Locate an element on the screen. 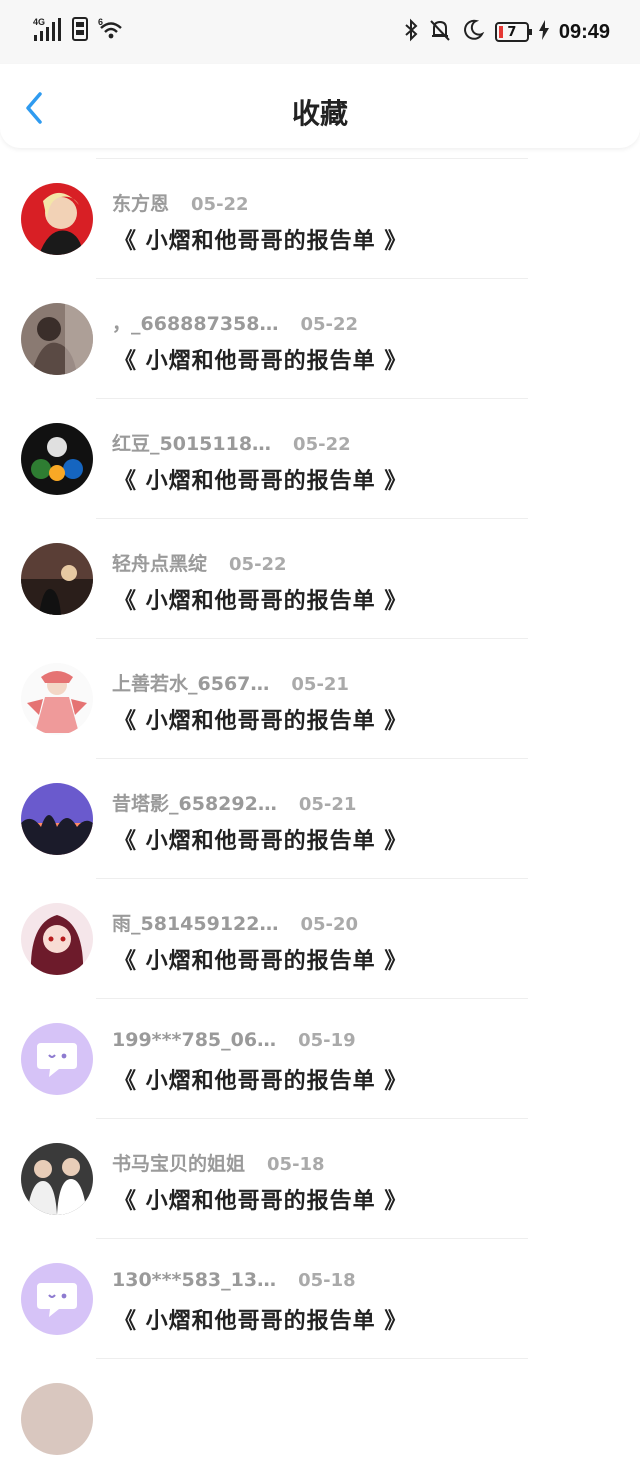  item-meta: 199***785_06… 05-19 is located at coordinates (234, 1040).